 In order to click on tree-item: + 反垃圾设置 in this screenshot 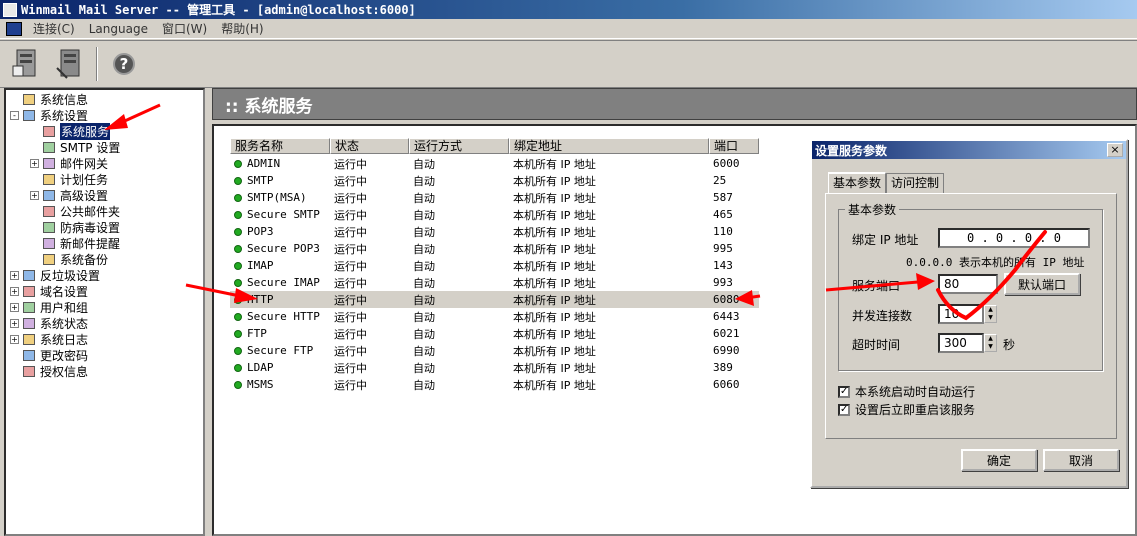, I will do `click(104, 275)`.